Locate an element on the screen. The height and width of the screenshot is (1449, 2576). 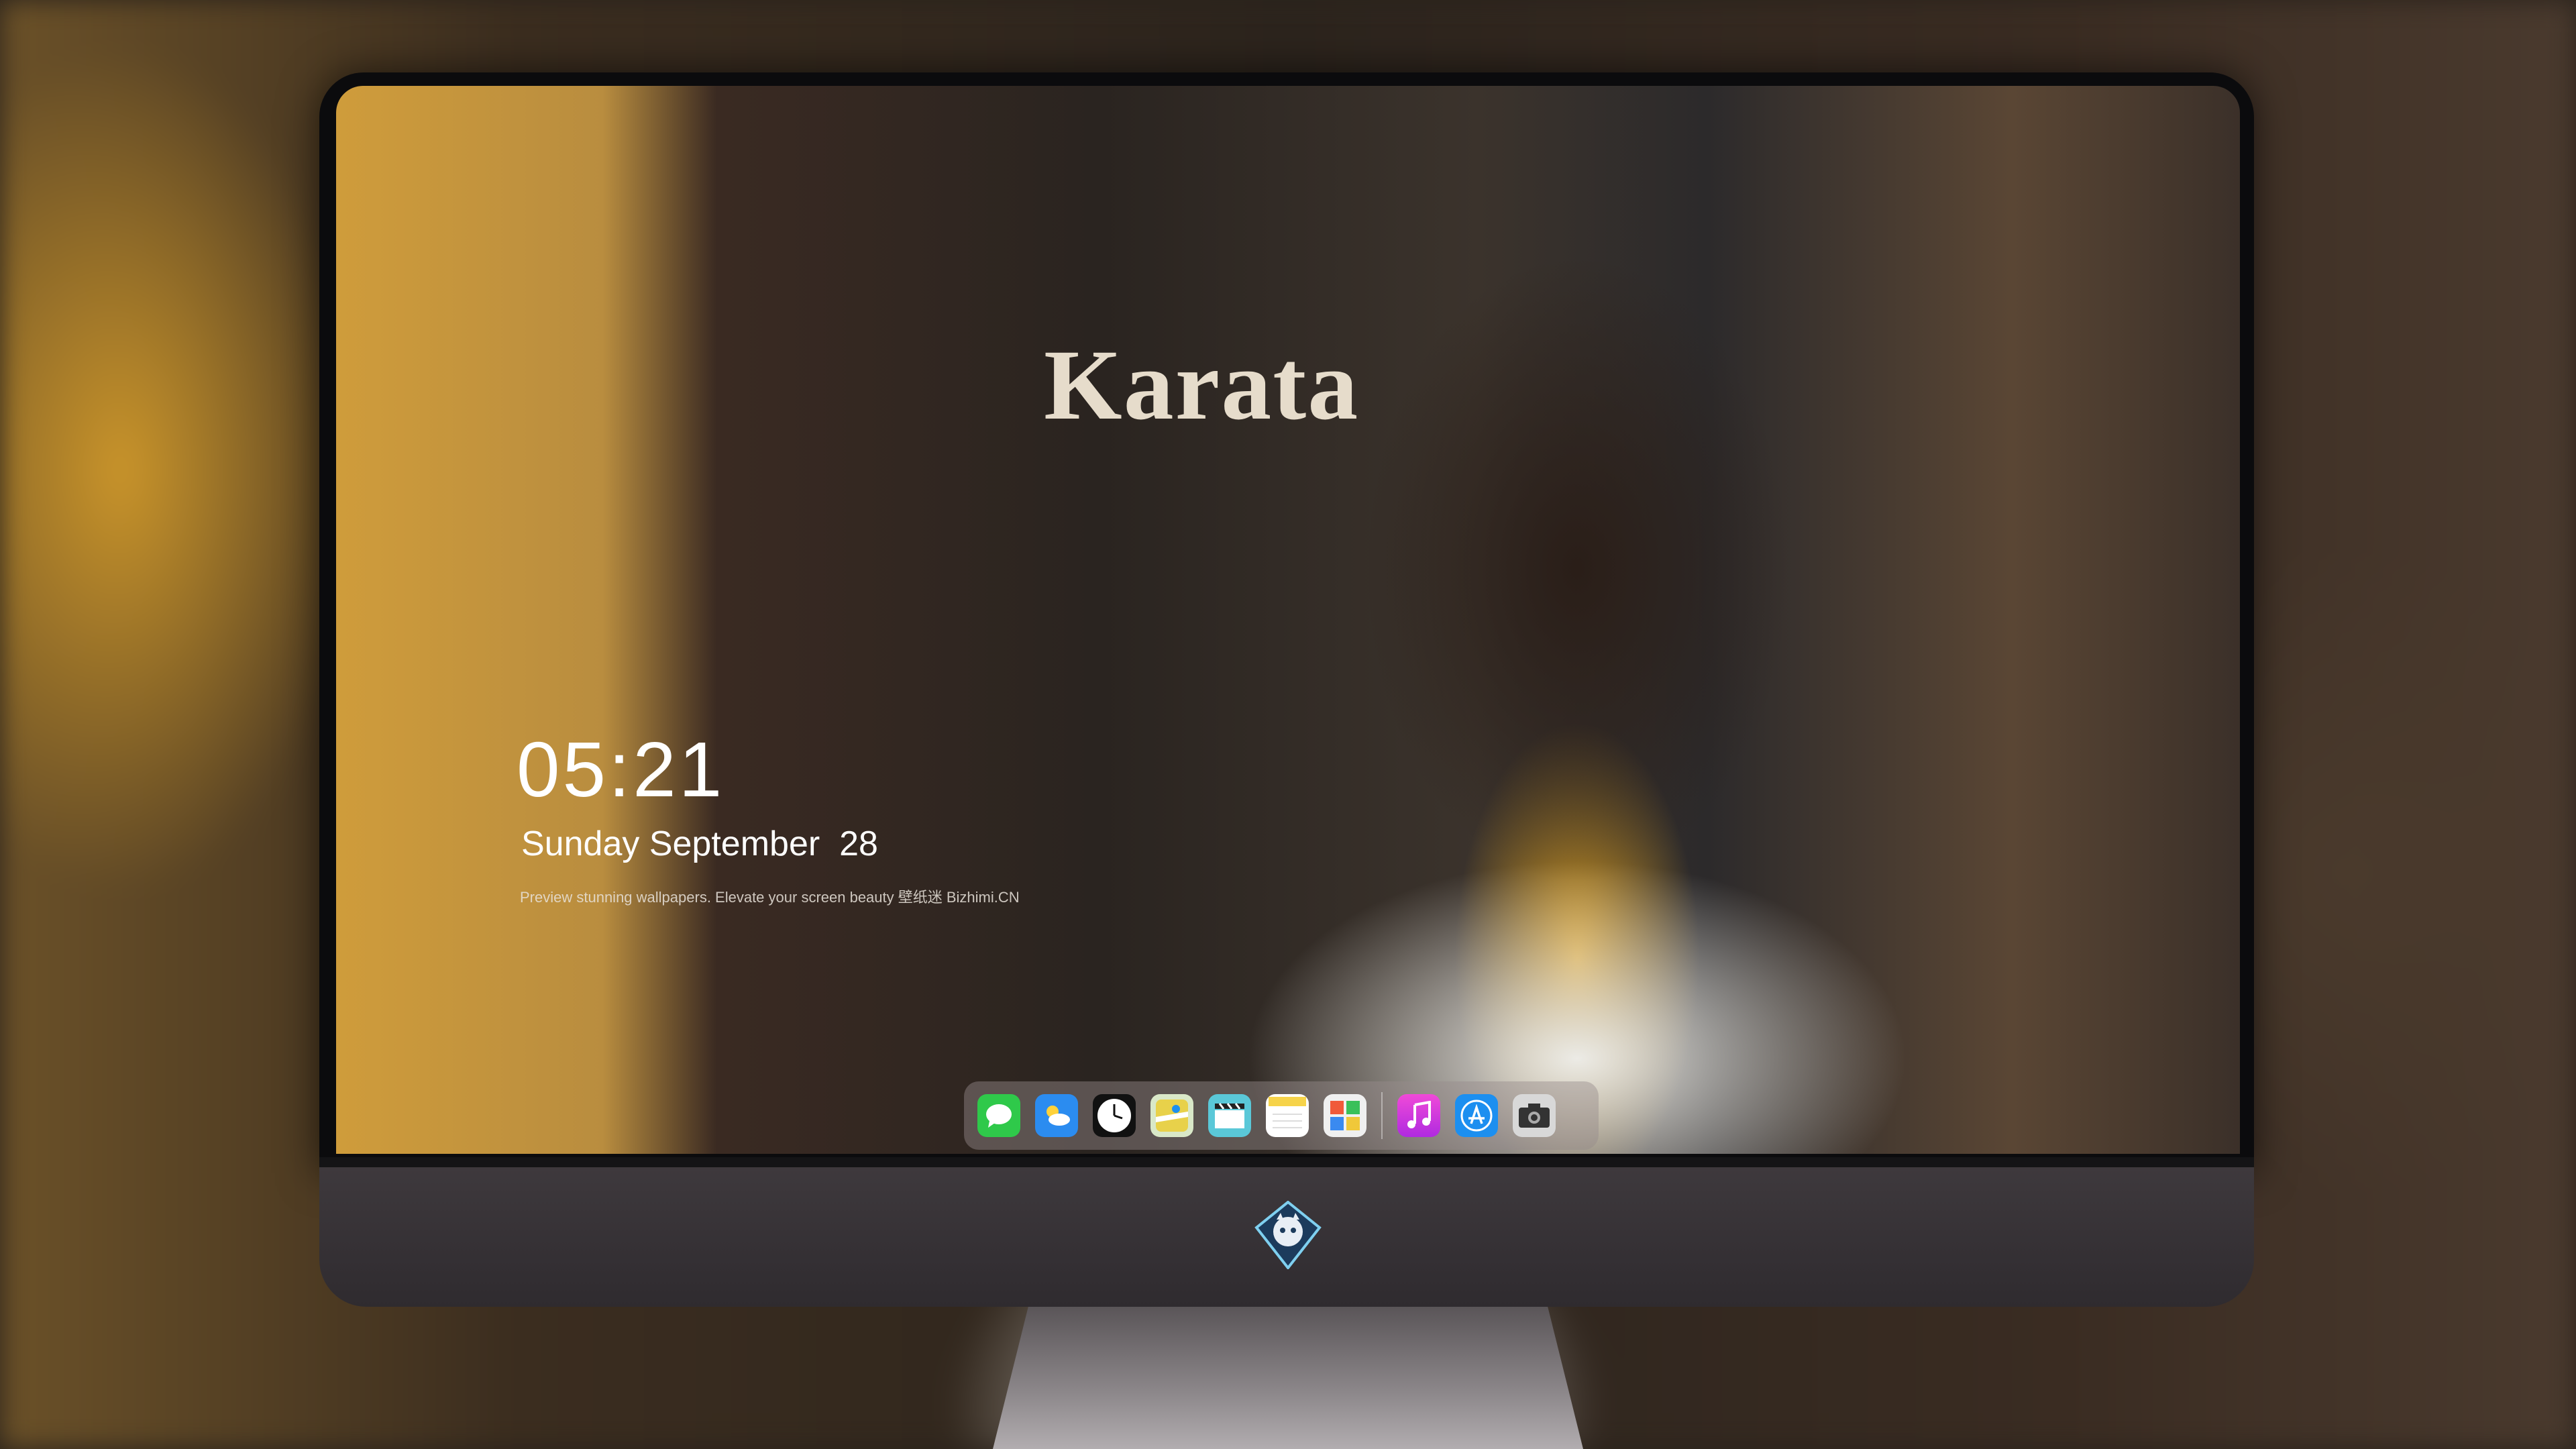
clock-icon is located at coordinates (1114, 1115).